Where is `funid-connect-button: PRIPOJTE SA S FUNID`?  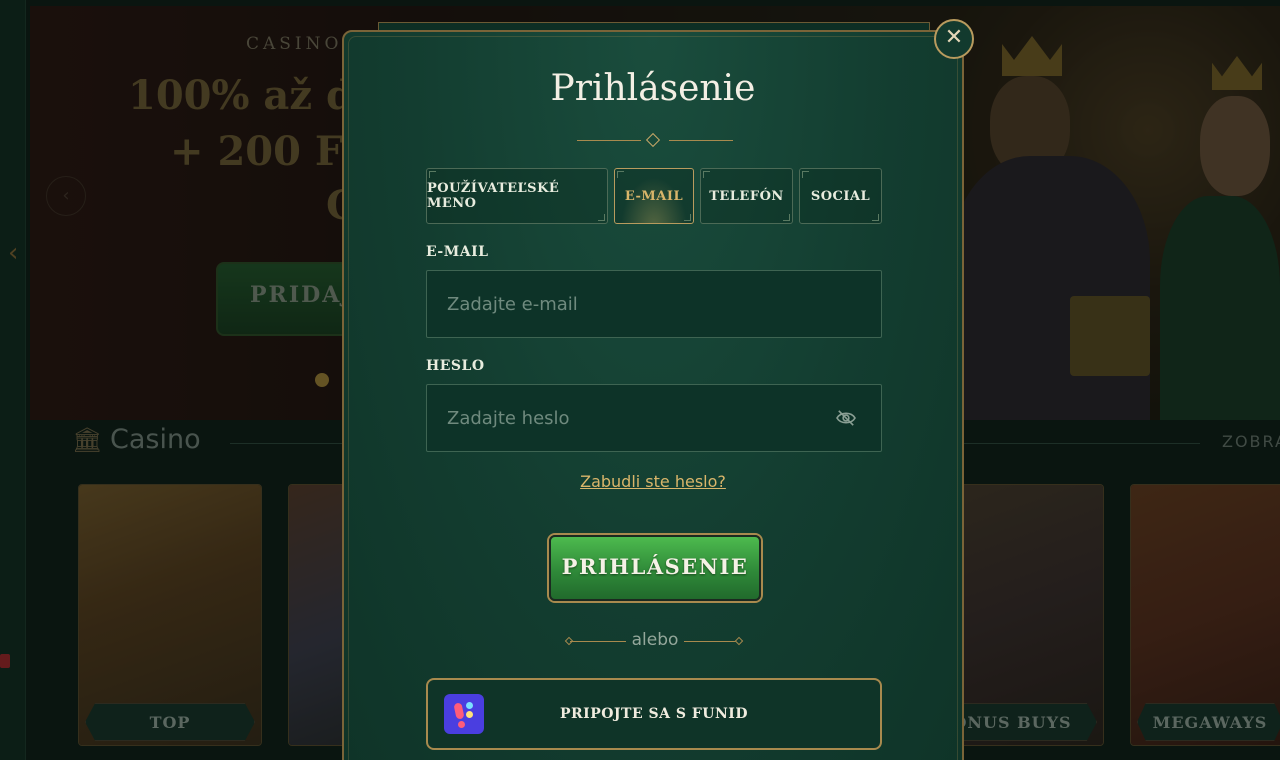 funid-connect-button: PRIPOJTE SA S FUNID is located at coordinates (654, 714).